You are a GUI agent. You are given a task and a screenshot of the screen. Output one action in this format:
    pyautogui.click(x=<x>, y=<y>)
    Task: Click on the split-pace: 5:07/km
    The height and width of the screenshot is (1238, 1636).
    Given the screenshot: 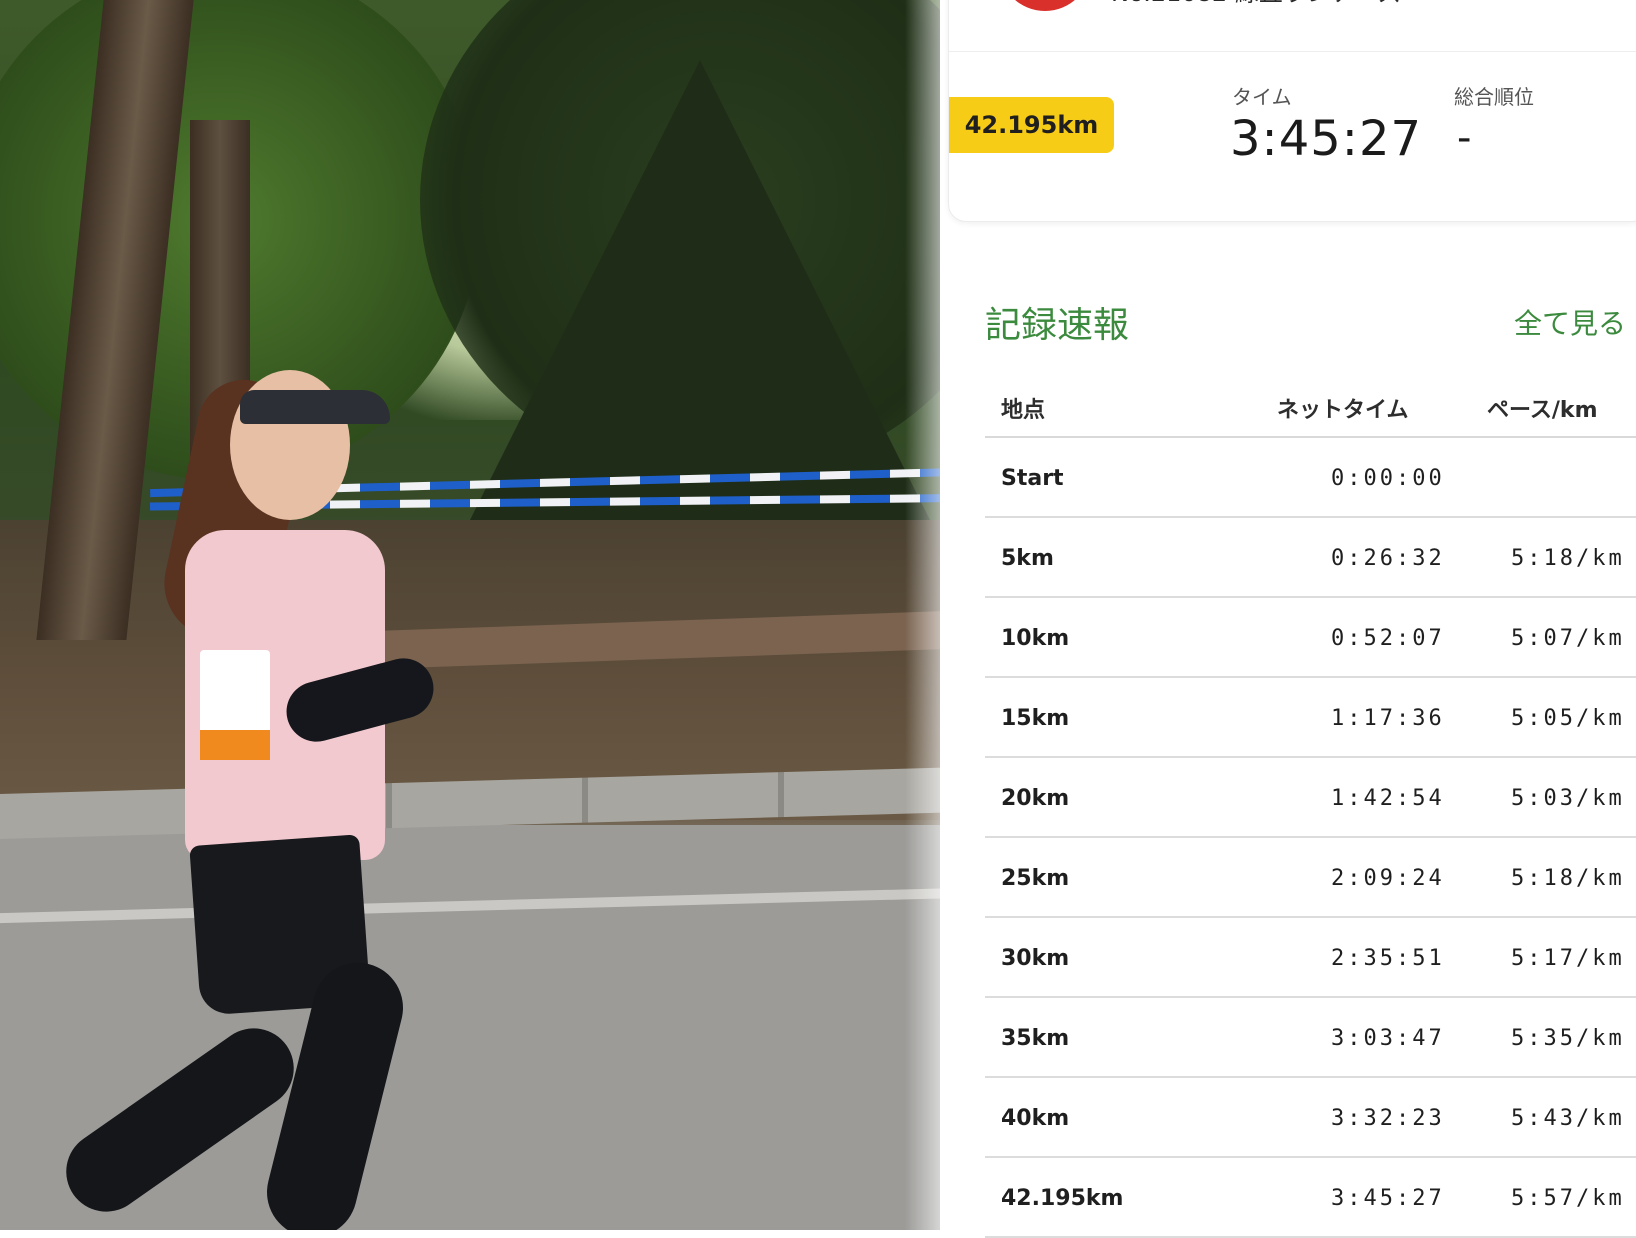 What is the action you would take?
    pyautogui.click(x=1568, y=638)
    